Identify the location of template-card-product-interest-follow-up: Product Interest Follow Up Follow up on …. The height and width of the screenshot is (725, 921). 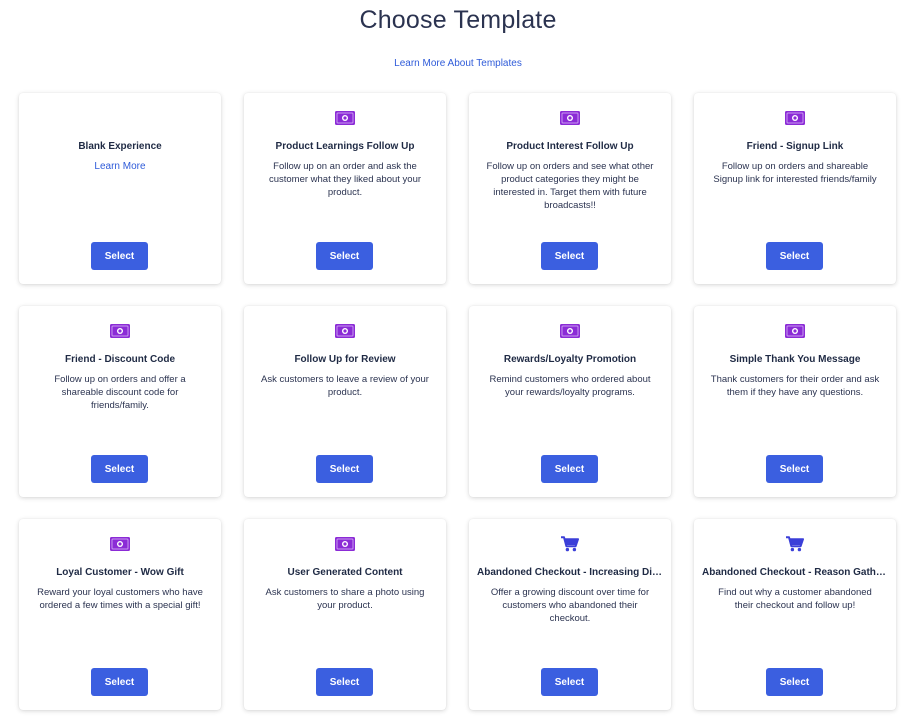
(570, 188).